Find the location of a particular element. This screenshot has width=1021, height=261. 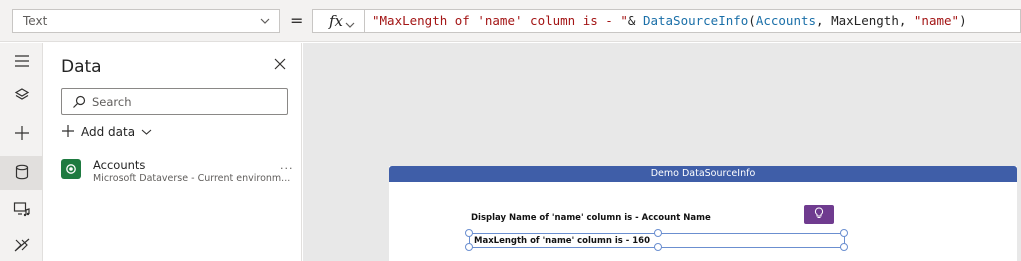

rail-data-button is located at coordinates (21, 173).